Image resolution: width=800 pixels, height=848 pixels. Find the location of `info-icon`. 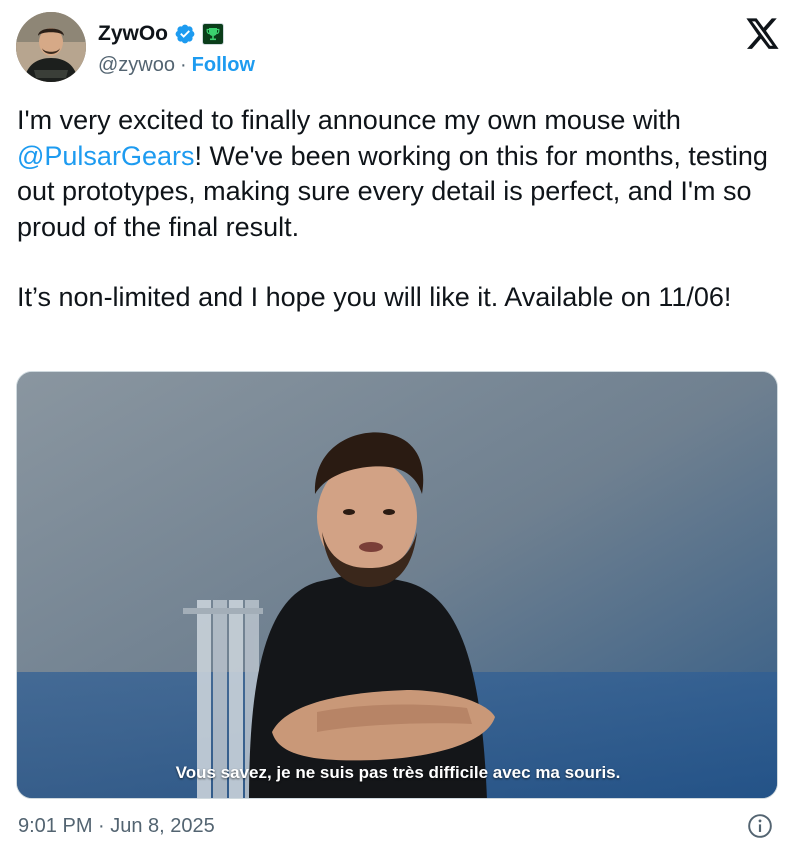

info-icon is located at coordinates (760, 826).